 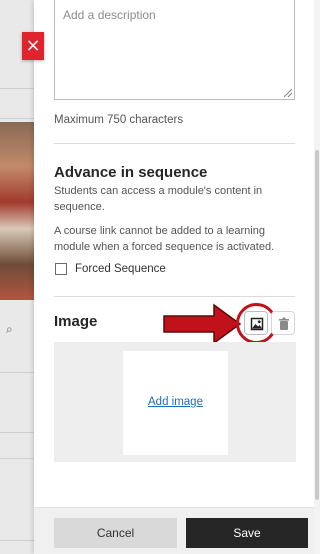 I want to click on panel-scrollbar, so click(x=317, y=277).